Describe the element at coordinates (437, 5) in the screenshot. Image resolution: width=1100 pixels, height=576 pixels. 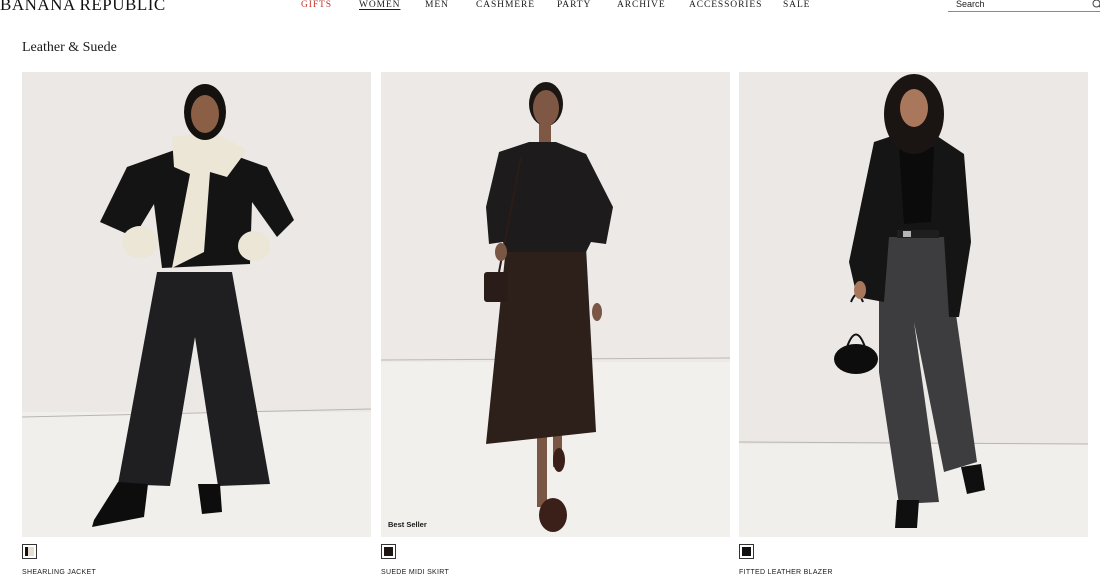
I see `nav-item-men: MEN` at that location.